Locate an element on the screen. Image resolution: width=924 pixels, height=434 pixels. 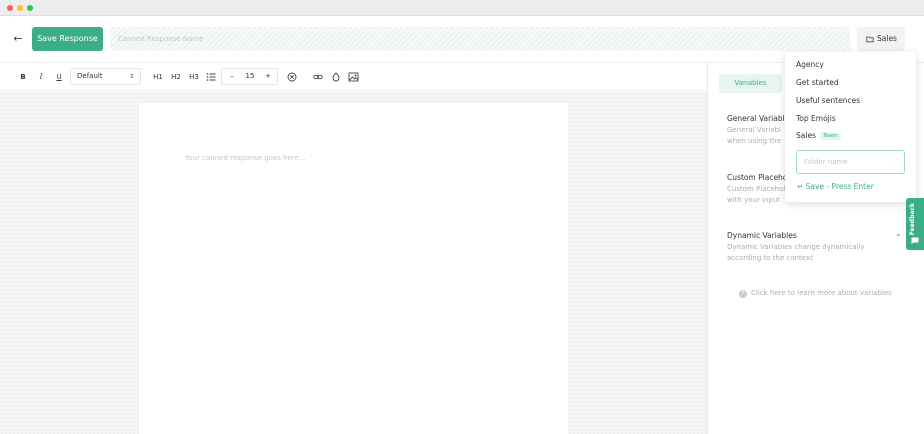
window-close-button is located at coordinates (10, 8).